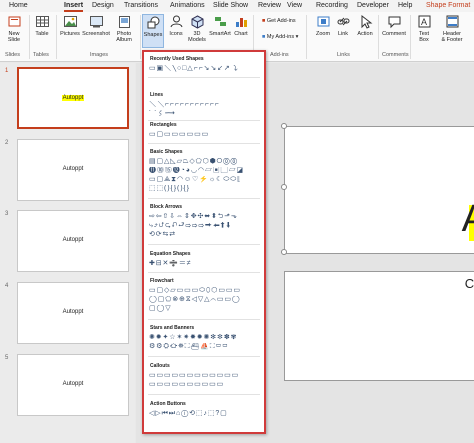 This screenshot has width=474, height=443. What do you see at coordinates (205, 180) in the screenshot?
I see `shape-row-basic: ▭▢⟁⧗◠☺♡⚡☼☾⬭⬭⟦` at bounding box center [205, 180].